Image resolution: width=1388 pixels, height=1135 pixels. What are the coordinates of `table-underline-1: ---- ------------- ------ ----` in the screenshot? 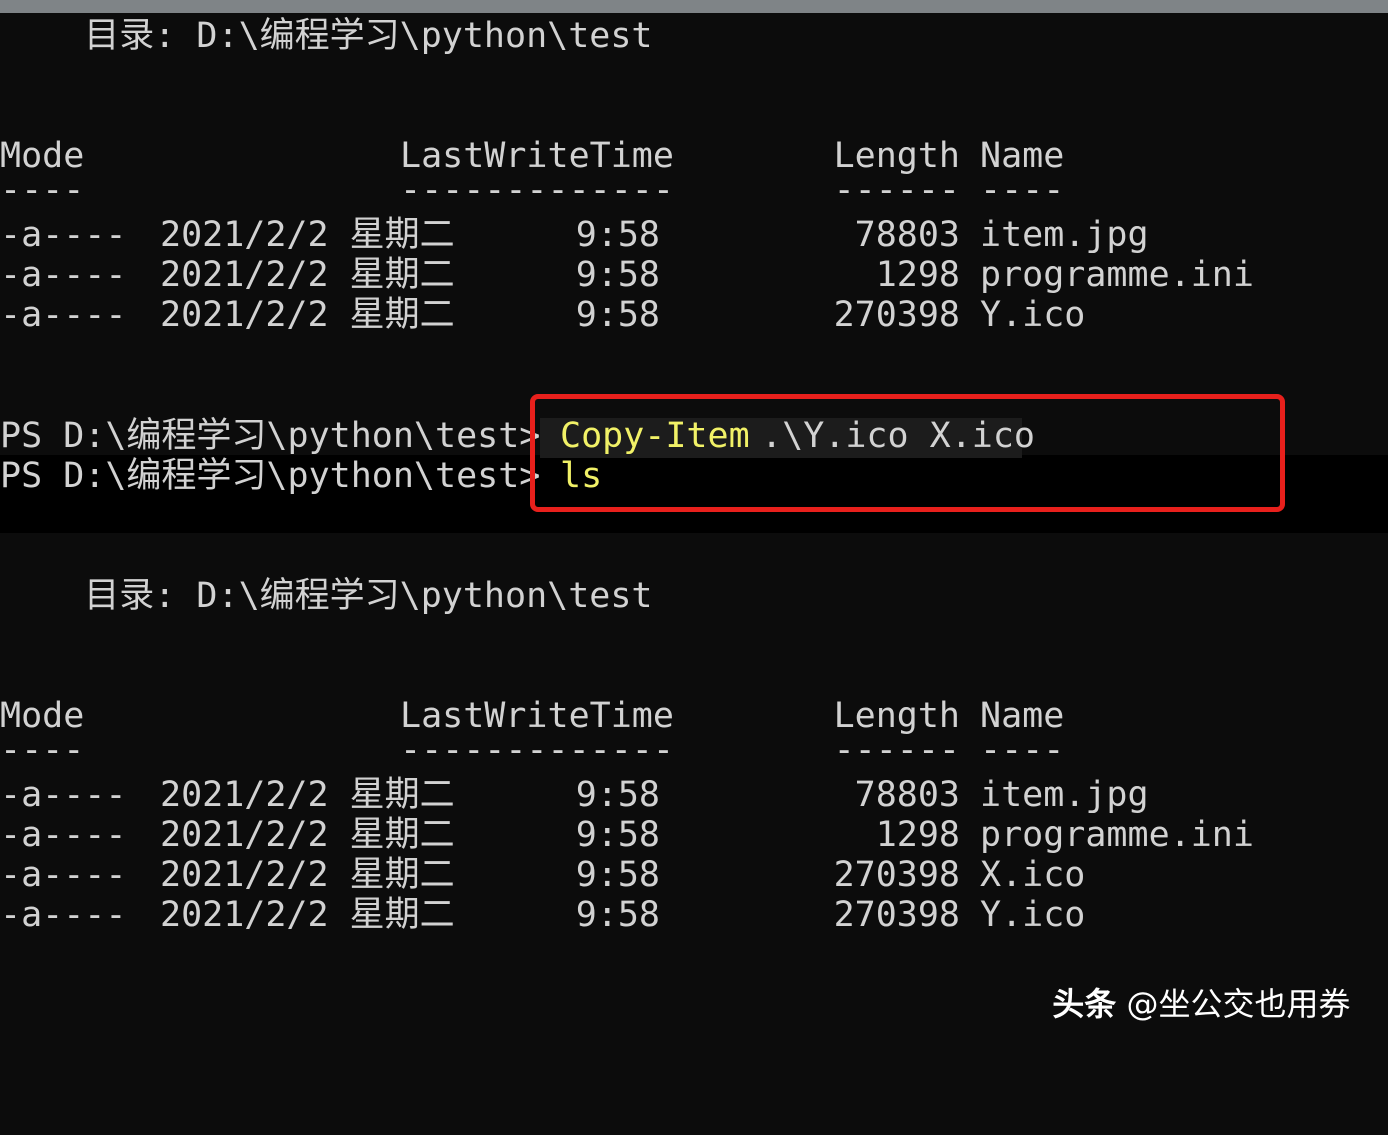 It's located at (532, 190).